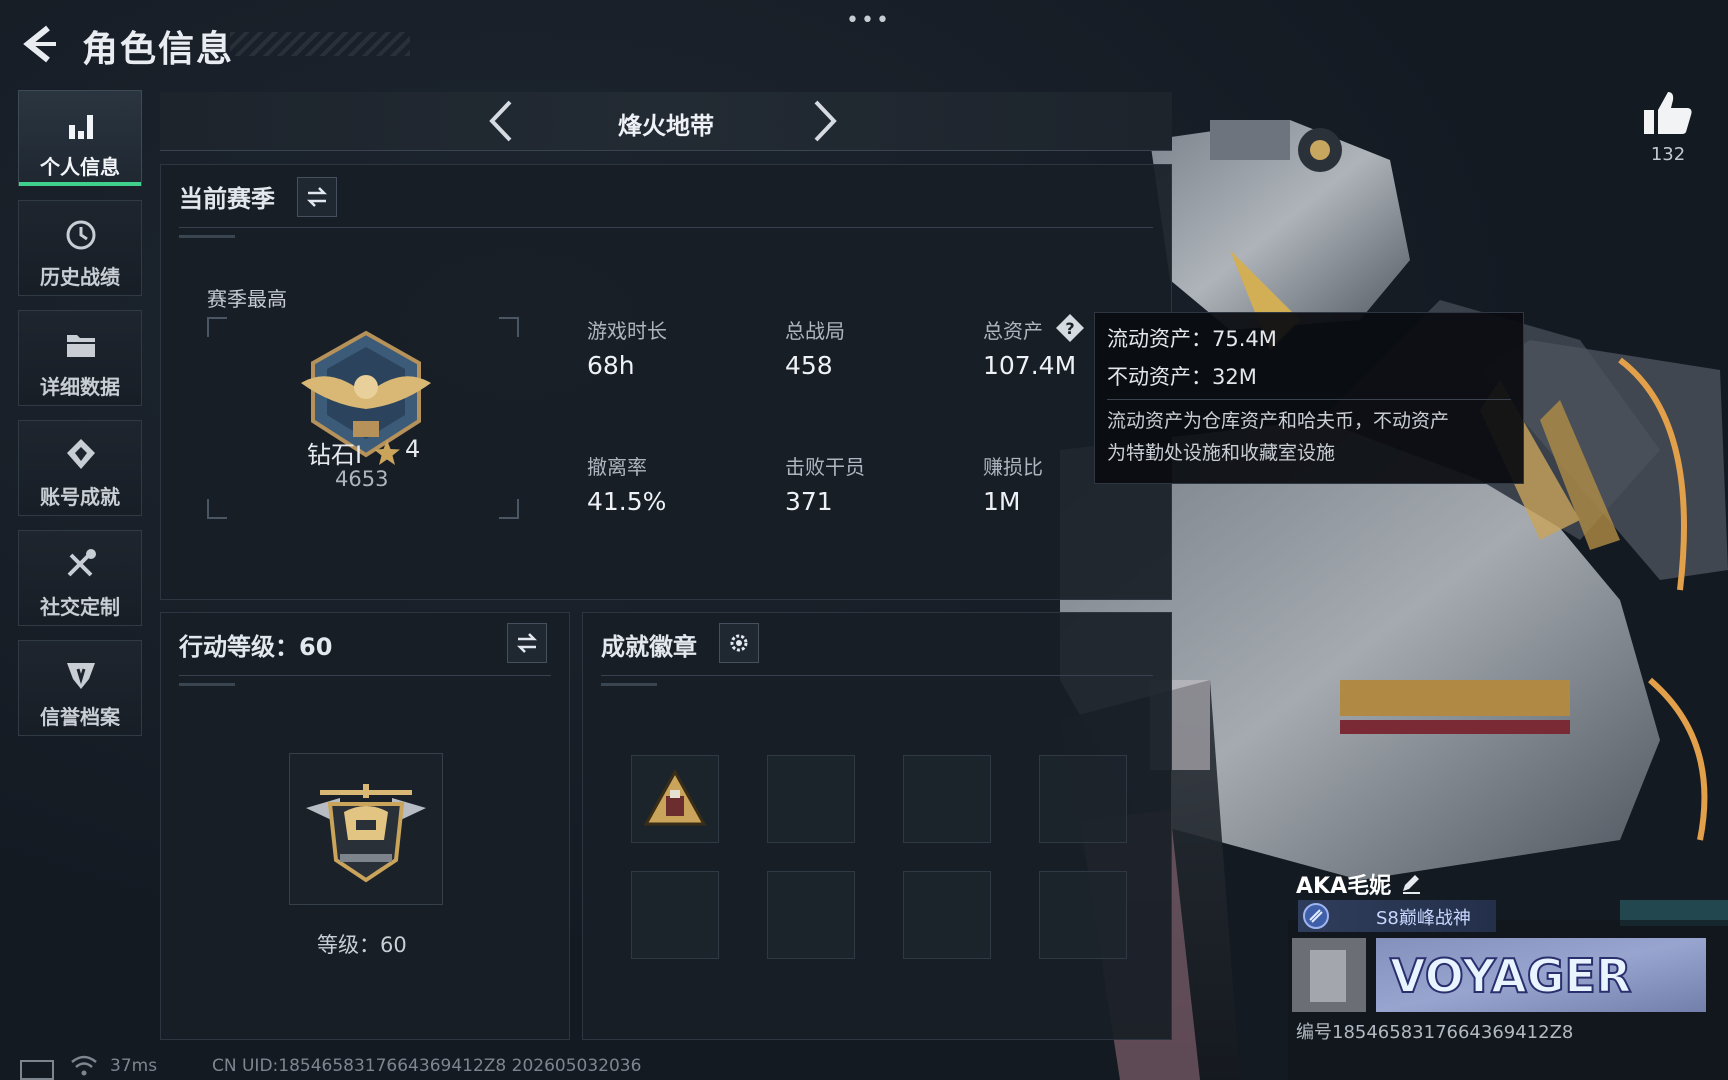  I want to click on achievement-badges-panel: 成就徽章, so click(877, 826).